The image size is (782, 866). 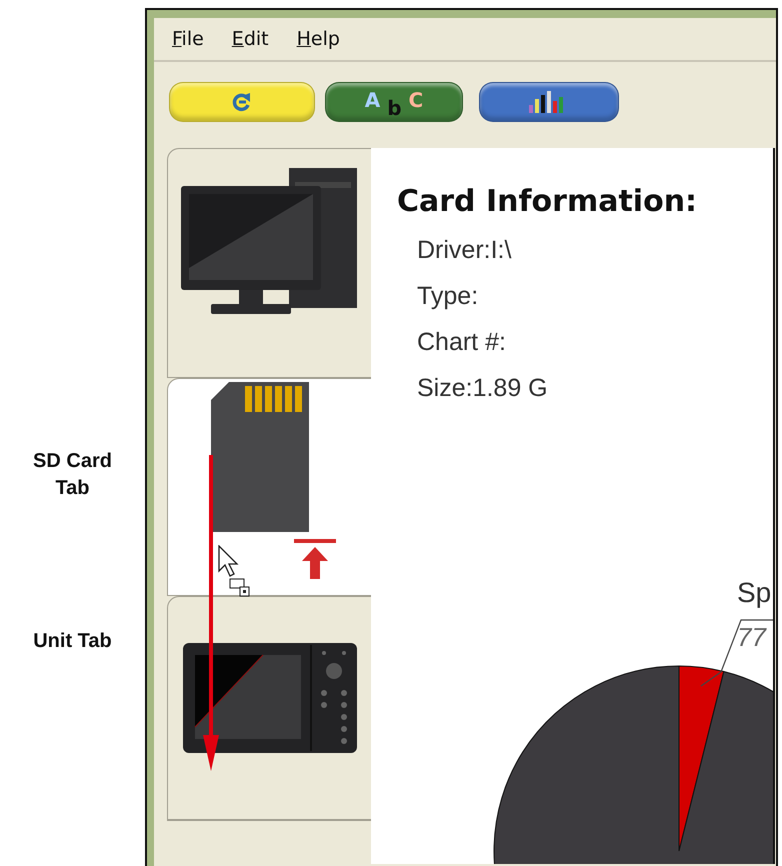 What do you see at coordinates (259, 457) in the screenshot?
I see `sd-card-icon` at bounding box center [259, 457].